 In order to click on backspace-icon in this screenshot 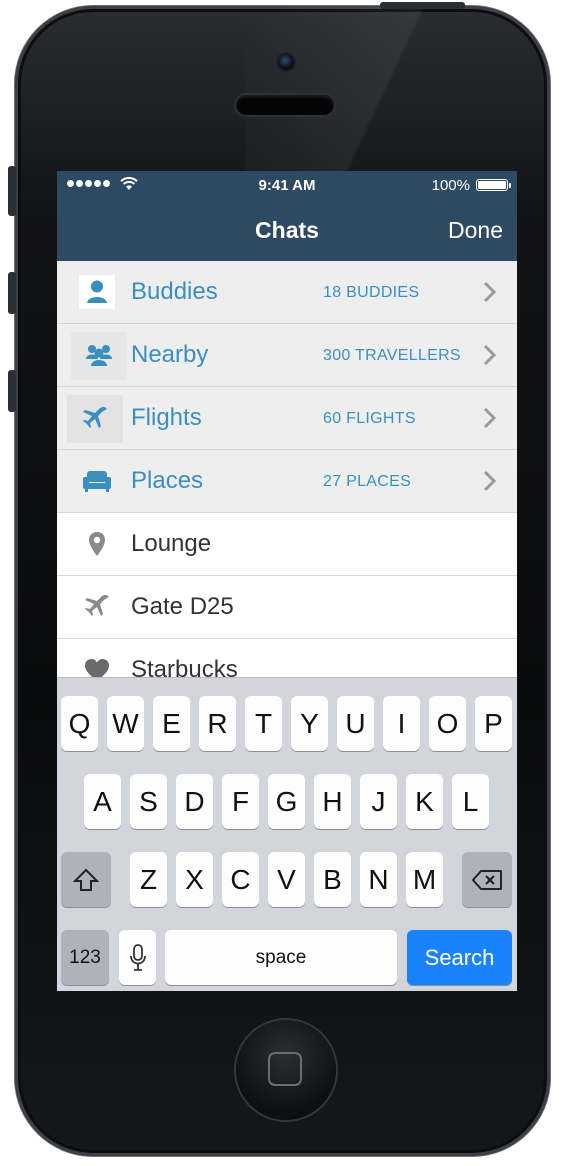, I will do `click(487, 879)`.